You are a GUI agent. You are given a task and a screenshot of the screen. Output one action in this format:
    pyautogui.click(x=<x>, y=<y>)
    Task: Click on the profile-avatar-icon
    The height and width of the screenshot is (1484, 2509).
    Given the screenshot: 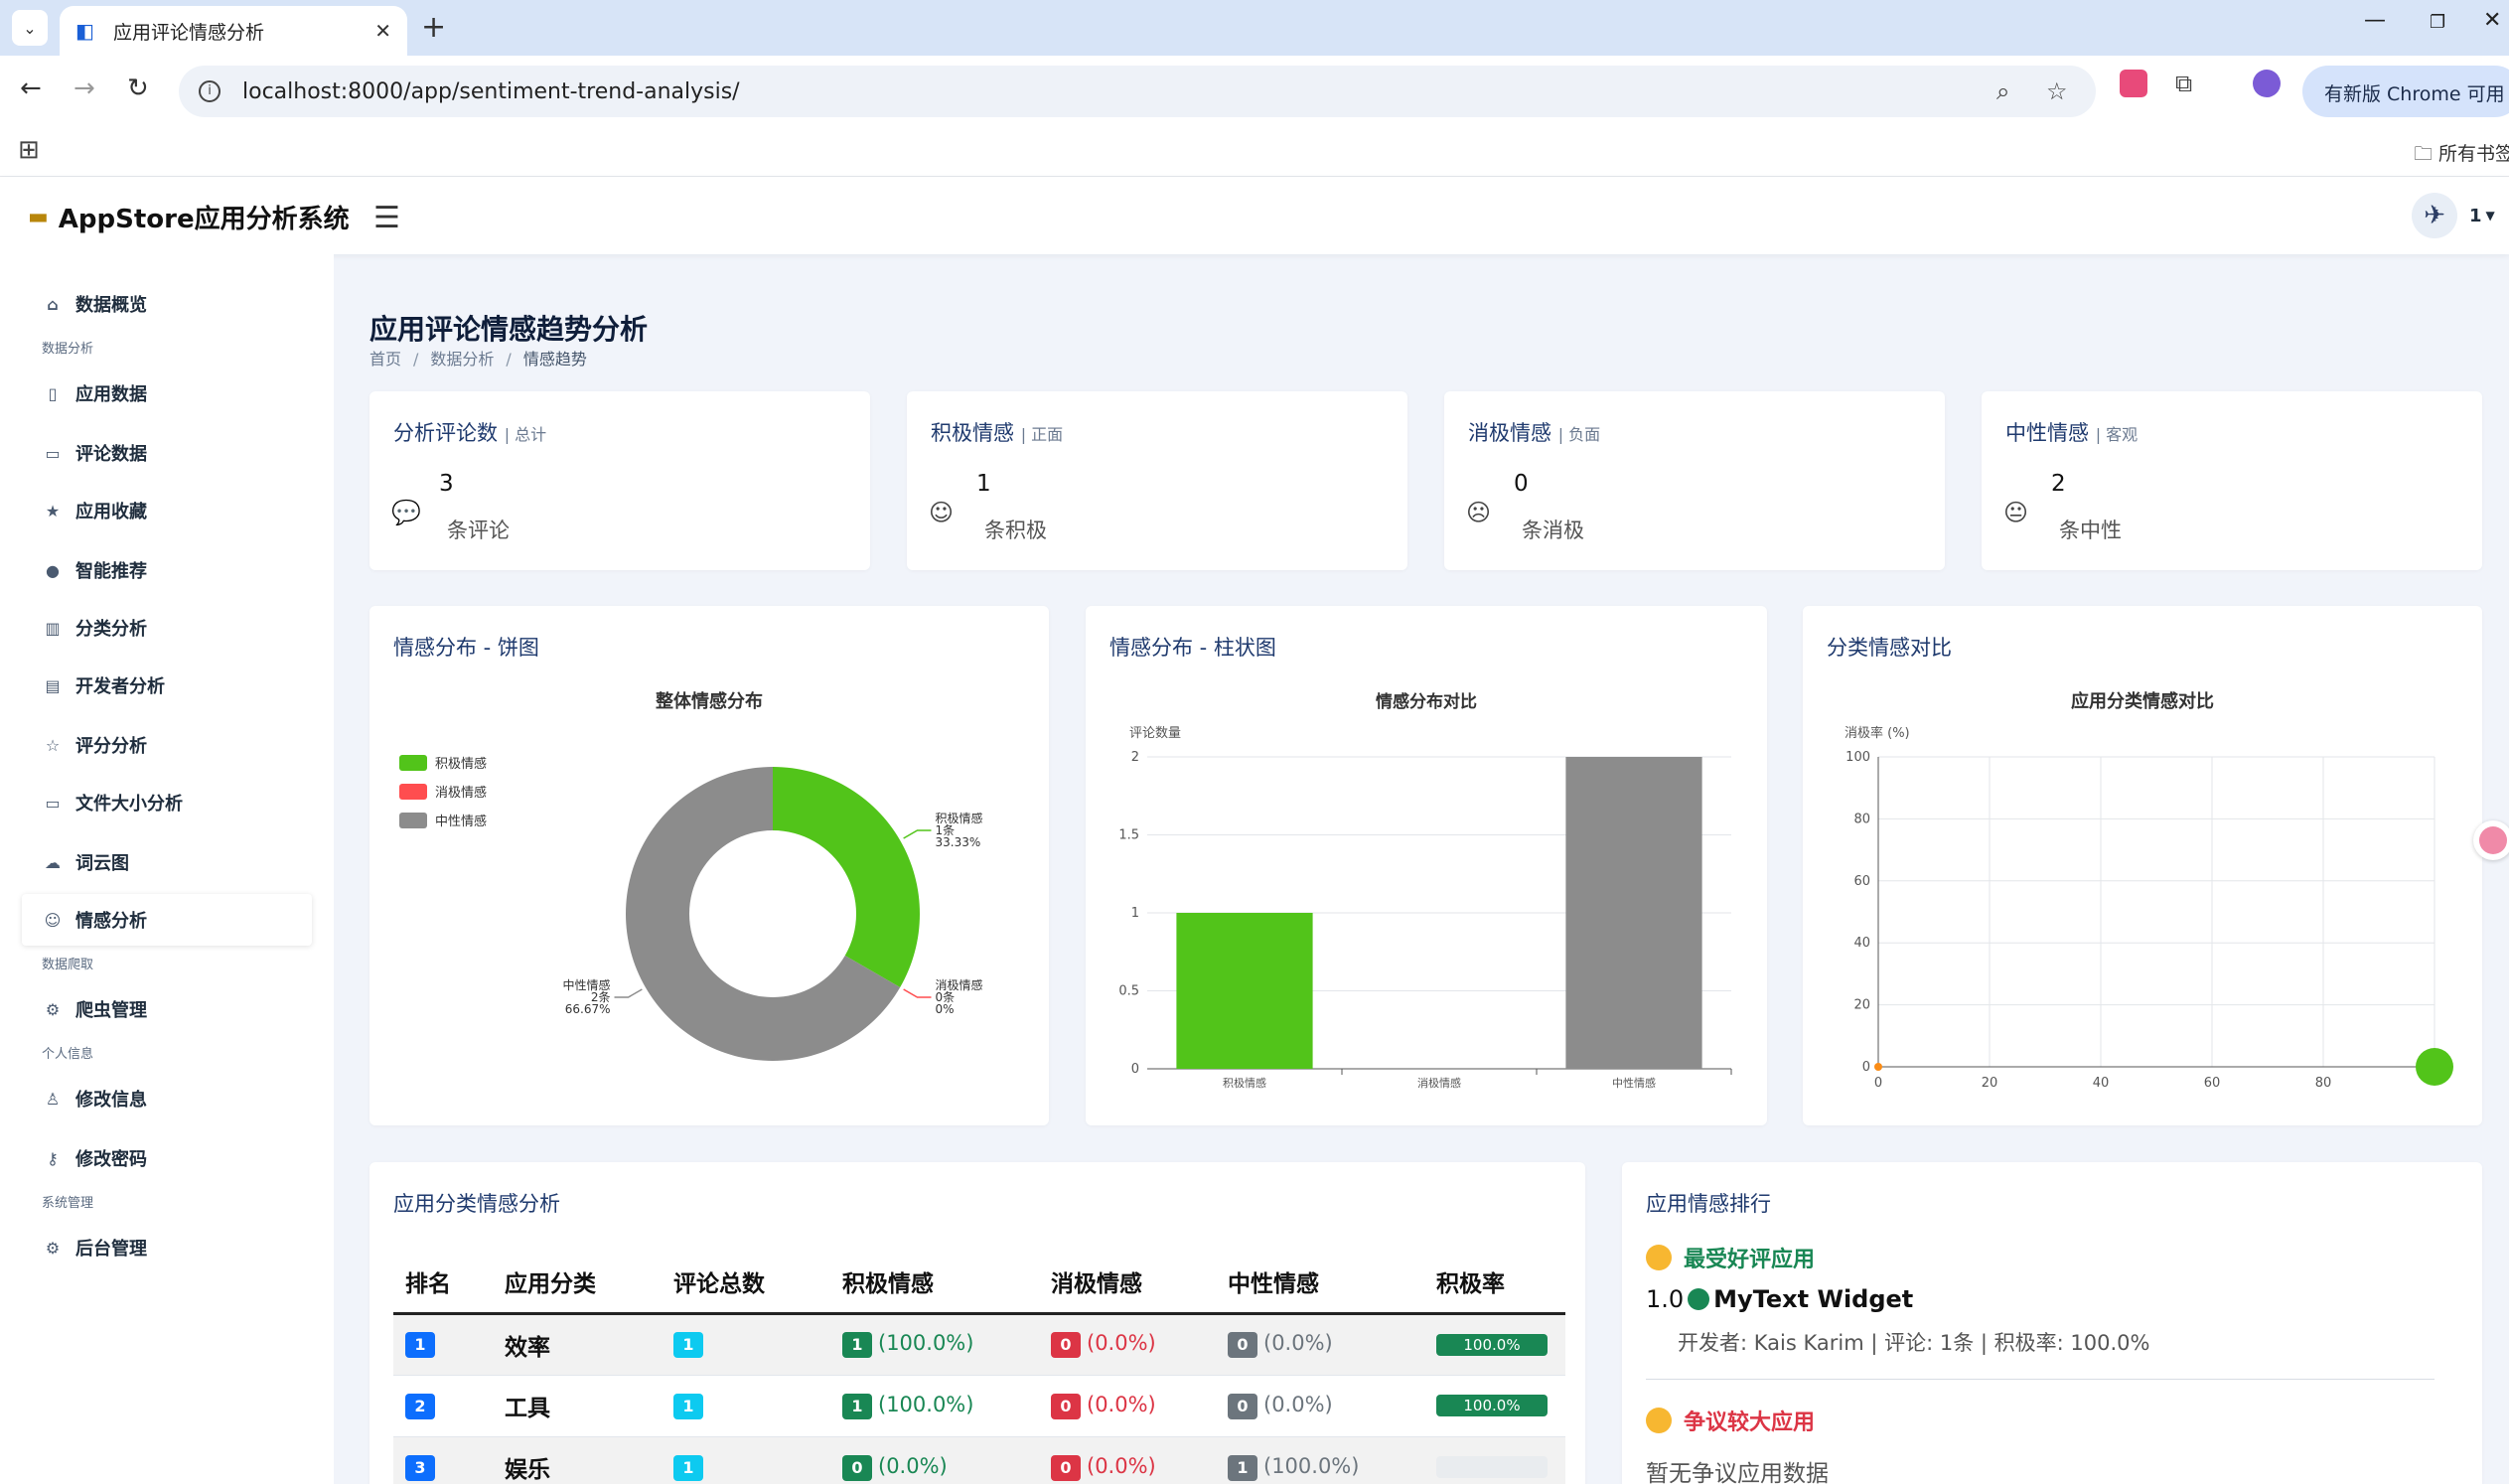 What is the action you would take?
    pyautogui.click(x=2267, y=83)
    